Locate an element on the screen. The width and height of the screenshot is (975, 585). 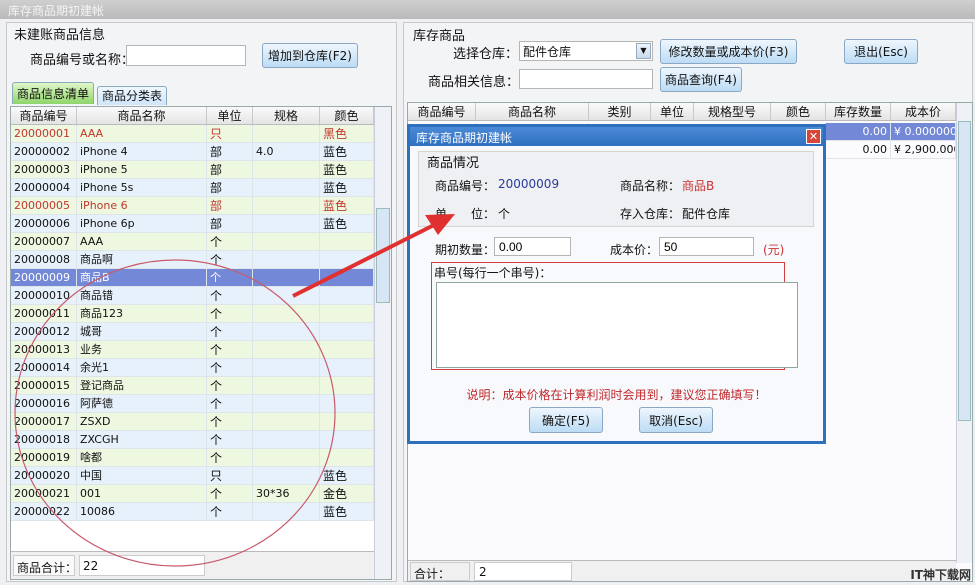
table-row: 20000009 商品B 个 is located at coordinates (192, 278).